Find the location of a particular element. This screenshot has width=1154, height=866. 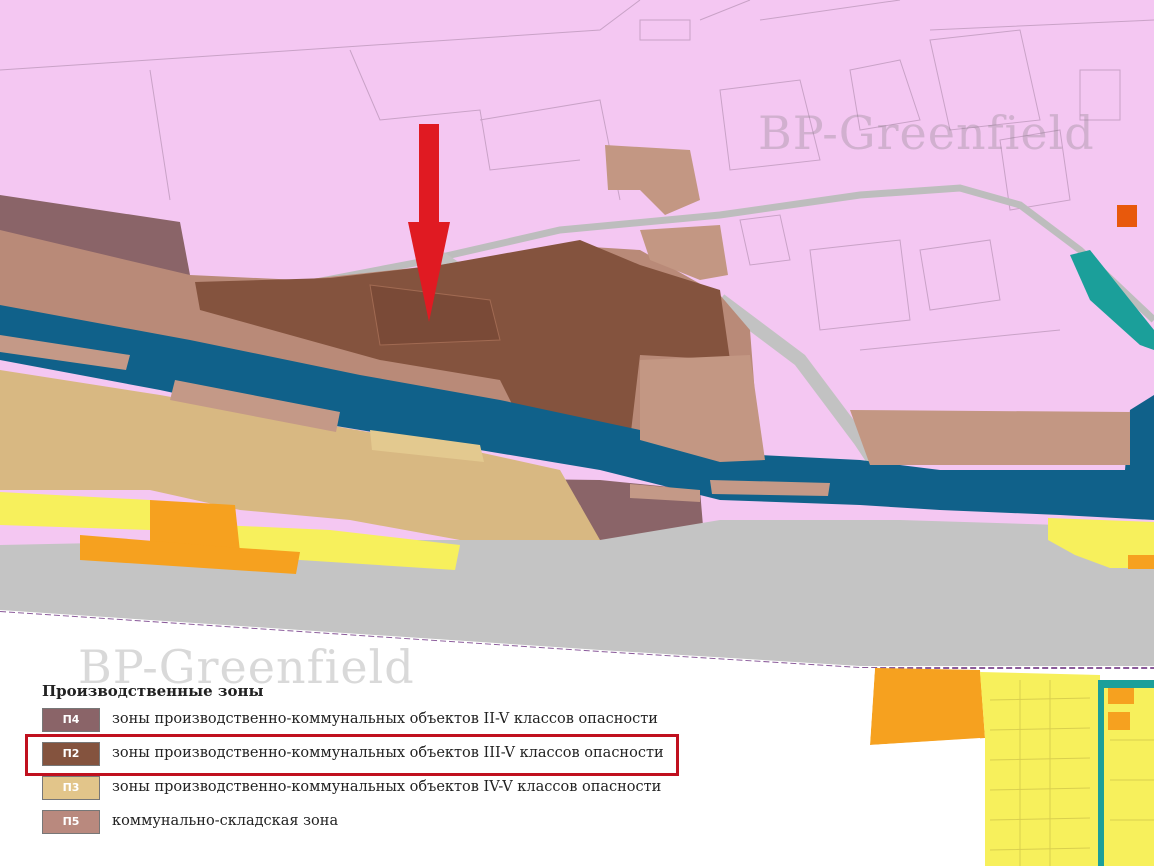

zone-orange-right-top is located at coordinates (1141, 562).